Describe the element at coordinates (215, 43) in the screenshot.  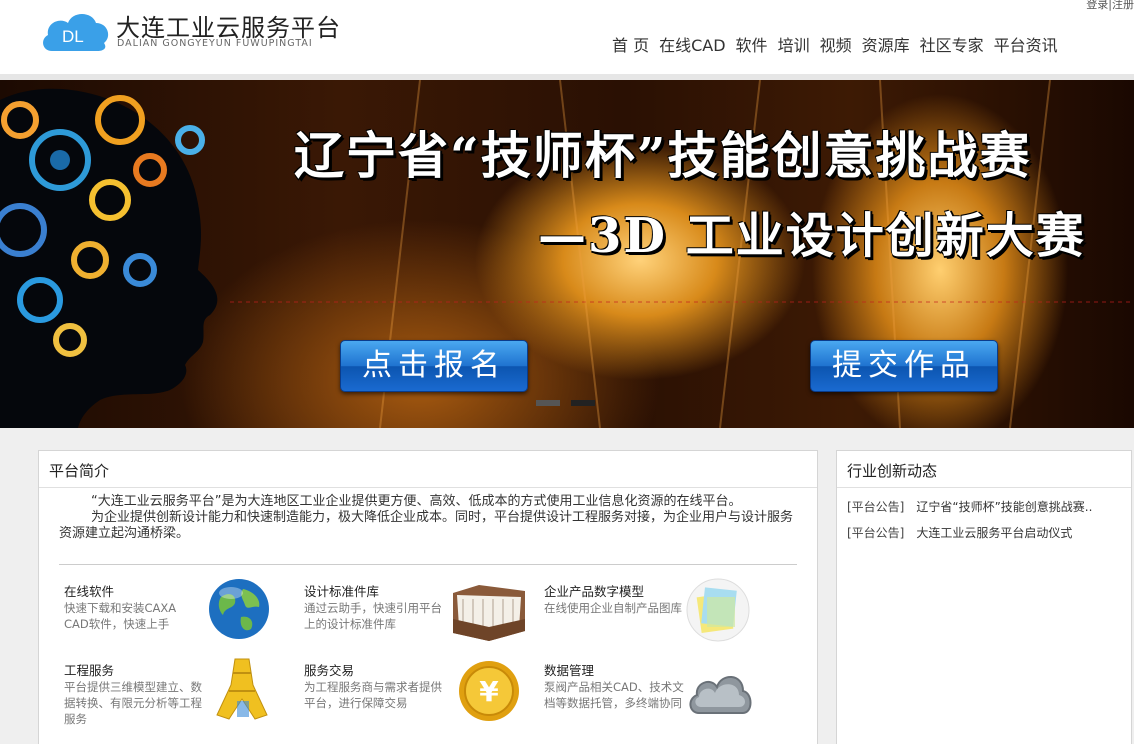
I see `site-subtitle: DALIAN GONGYEYUN FUWUPINGTAI` at that location.